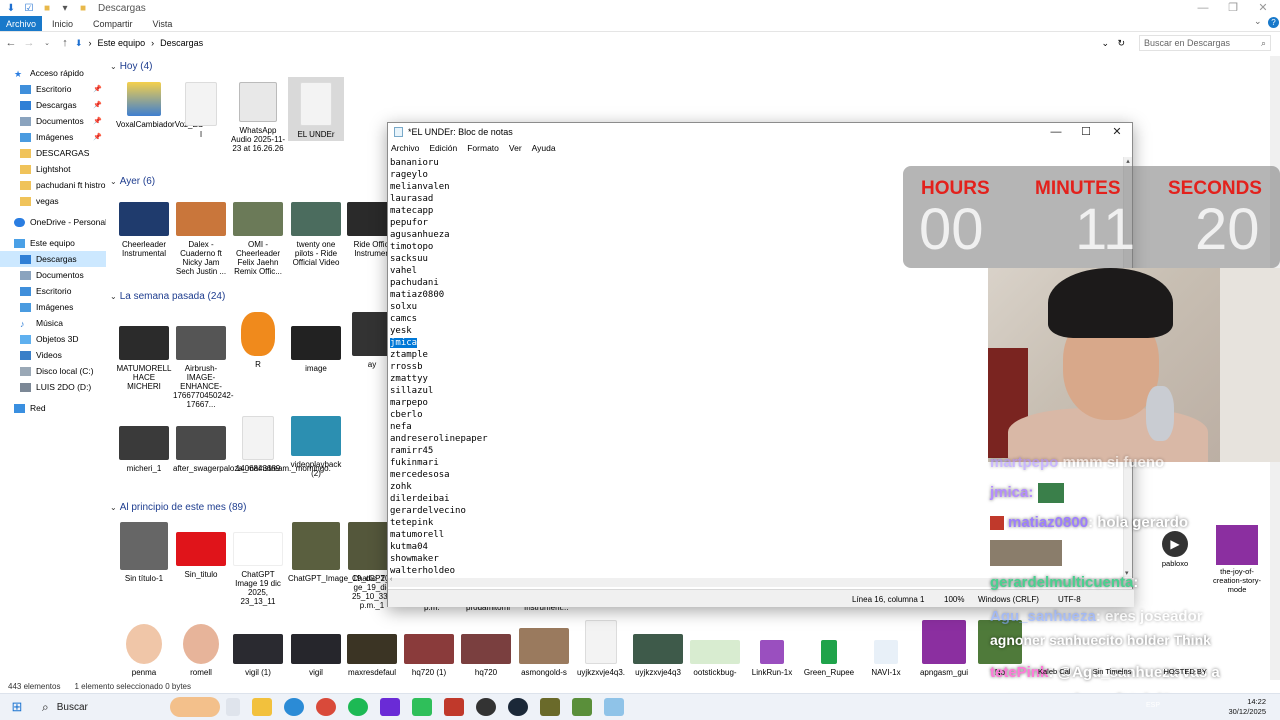  Describe the element at coordinates (443, 148) in the screenshot. I see `menu-edicion: Edición` at that location.